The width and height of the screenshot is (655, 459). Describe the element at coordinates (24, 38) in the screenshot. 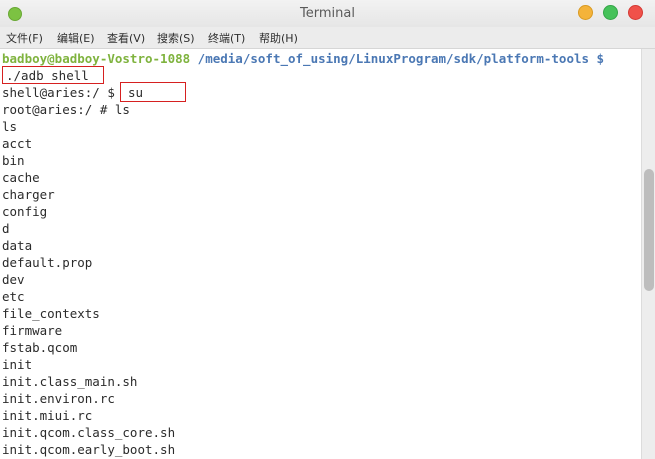

I see `menu-item-file: 文件(F)` at that location.